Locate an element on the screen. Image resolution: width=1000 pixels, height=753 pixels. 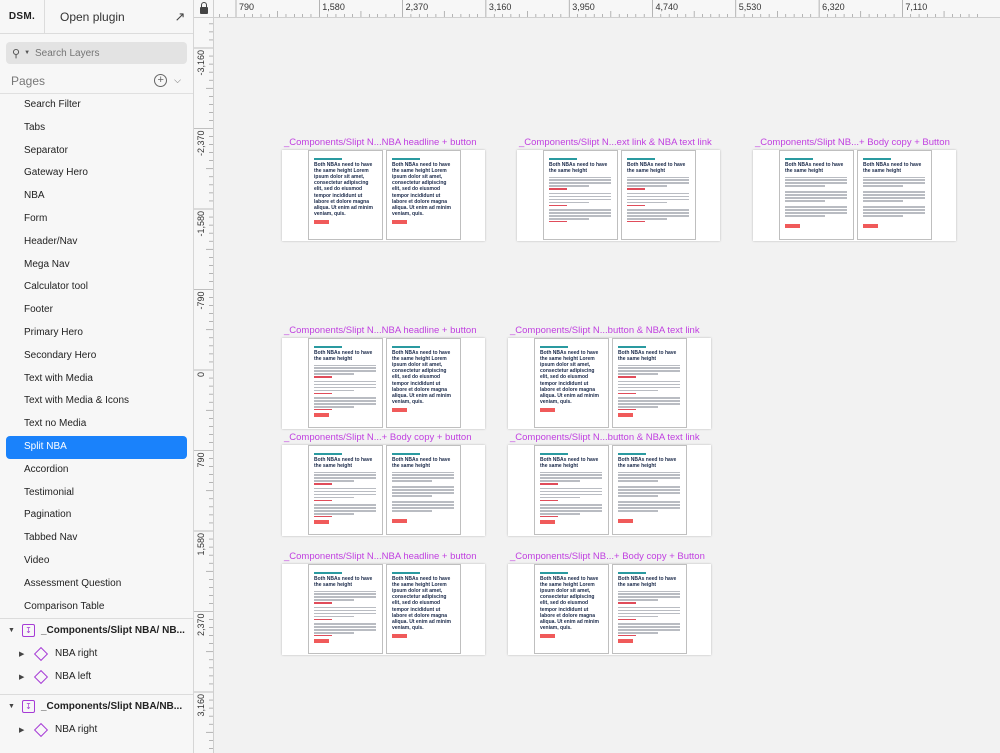
collapse-pages-icon: ⌵ is located at coordinates (177, 80).